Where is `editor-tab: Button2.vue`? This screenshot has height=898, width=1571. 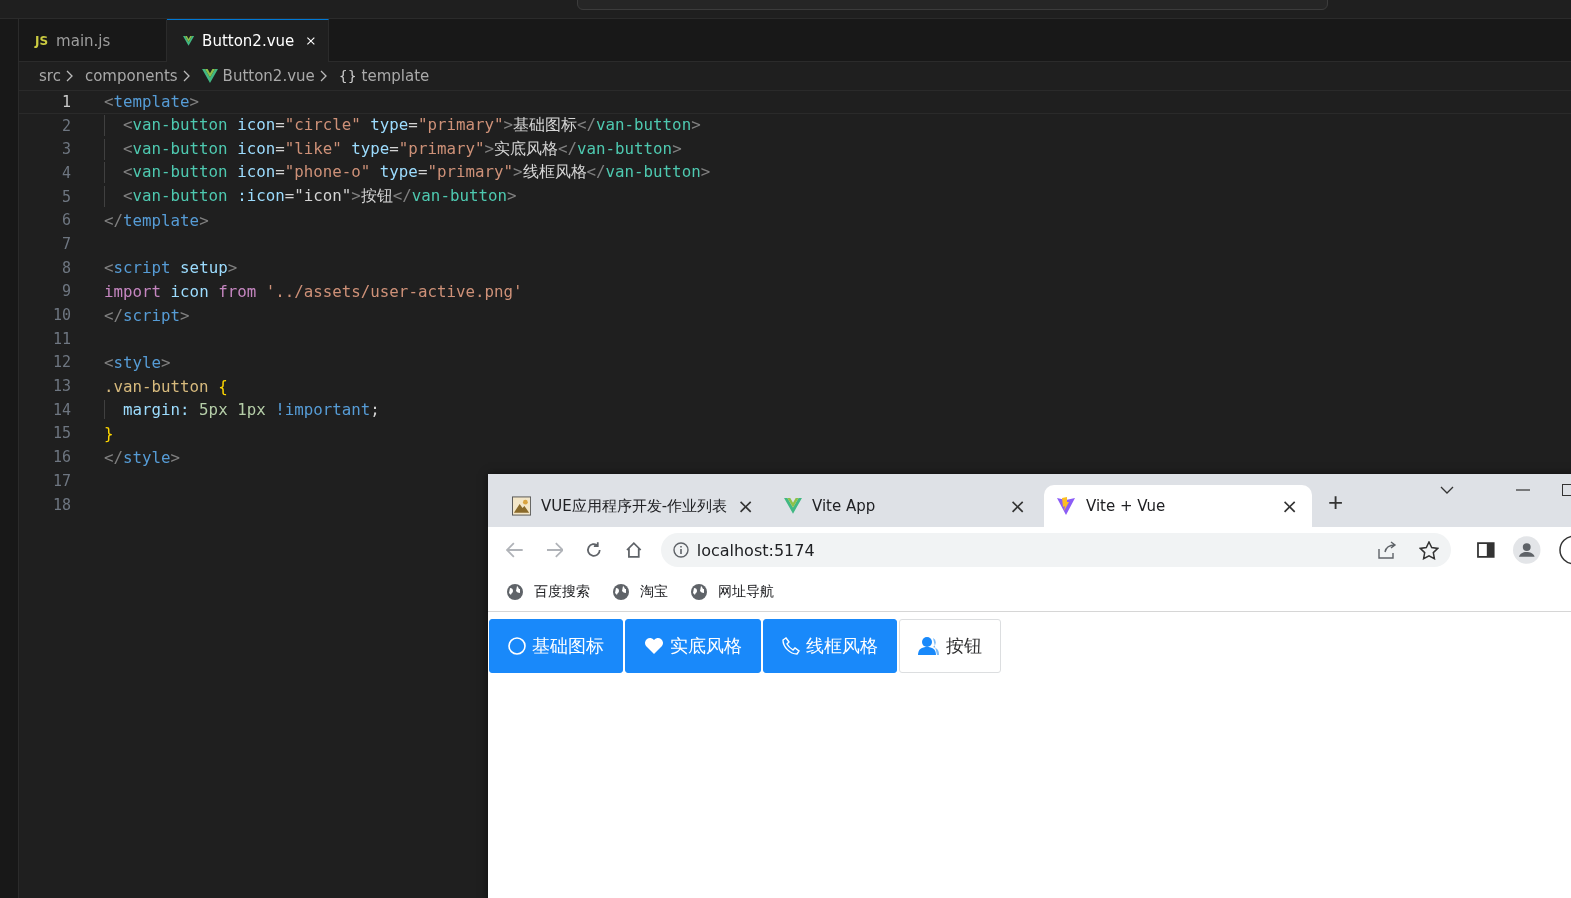 editor-tab: Button2.vue is located at coordinates (248, 40).